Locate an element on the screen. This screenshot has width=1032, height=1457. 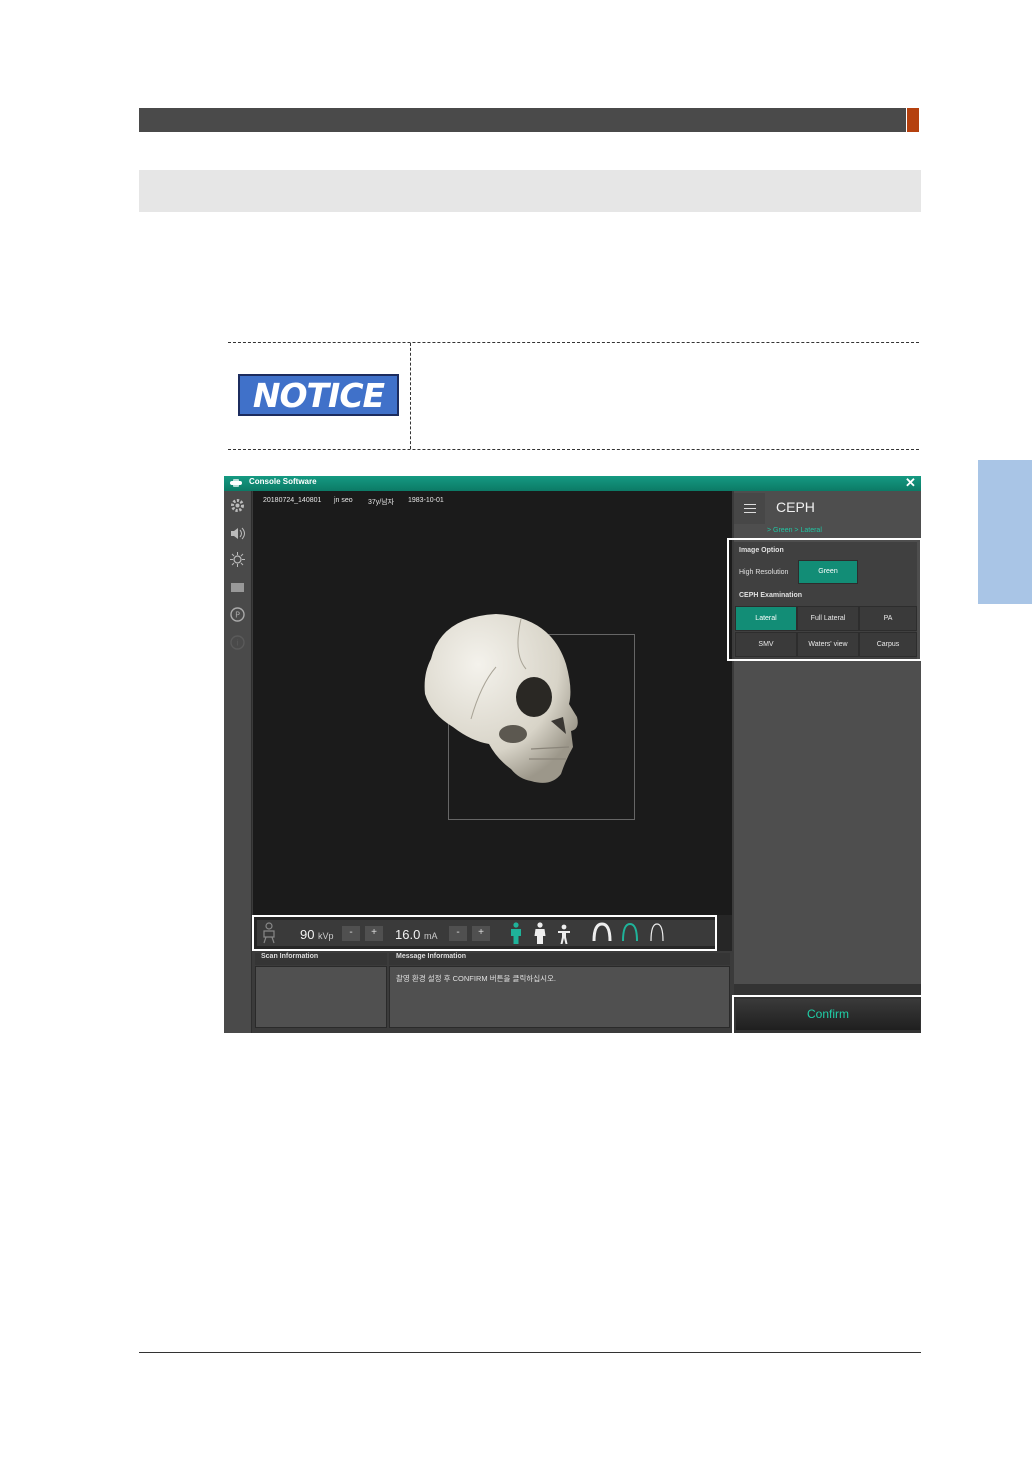
gear-icon is located at coordinates (237, 505).